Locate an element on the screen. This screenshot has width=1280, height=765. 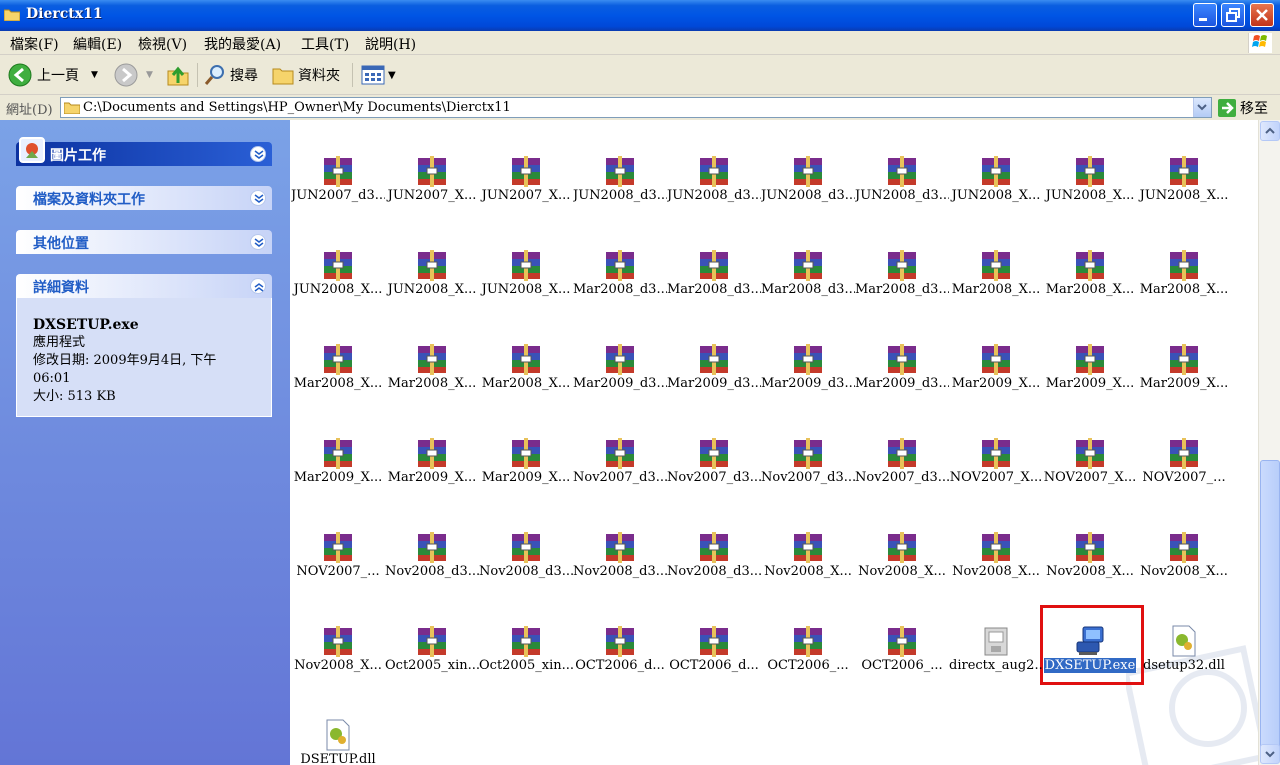
other-places-header: 其他位置 is located at coordinates (144, 242).